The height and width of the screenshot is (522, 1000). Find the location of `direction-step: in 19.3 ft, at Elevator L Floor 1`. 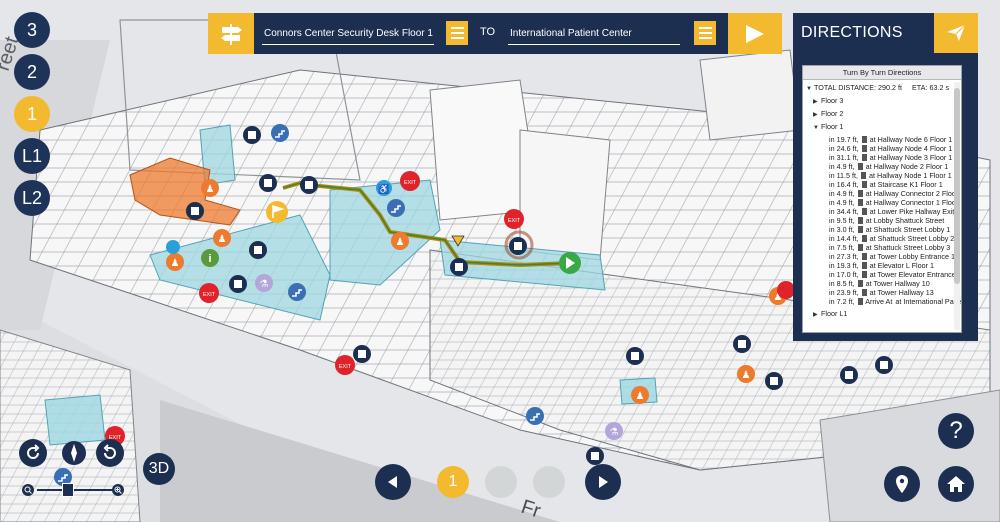

direction-step: in 19.3 ft, at Elevator L Floor 1 is located at coordinates (881, 265).